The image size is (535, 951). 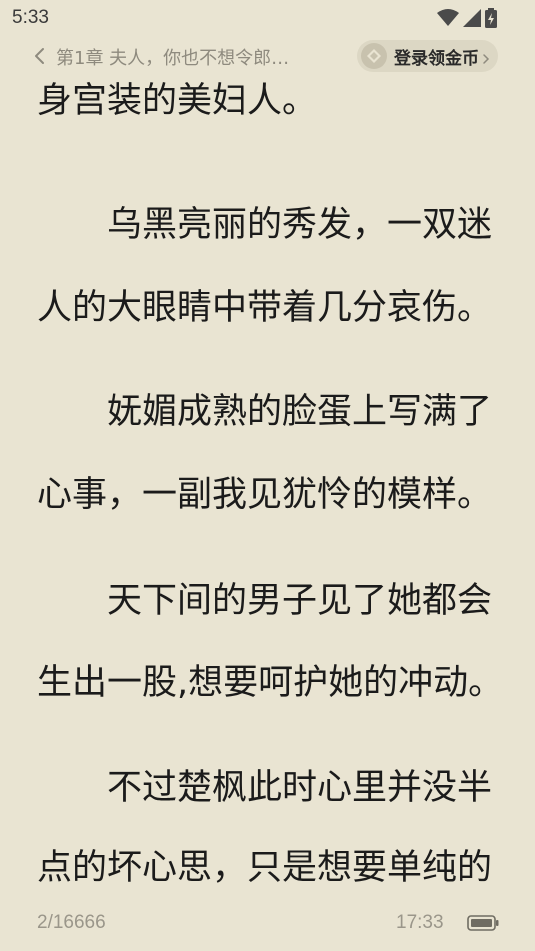 What do you see at coordinates (436, 58) in the screenshot?
I see `login-label: 登录领金币` at bounding box center [436, 58].